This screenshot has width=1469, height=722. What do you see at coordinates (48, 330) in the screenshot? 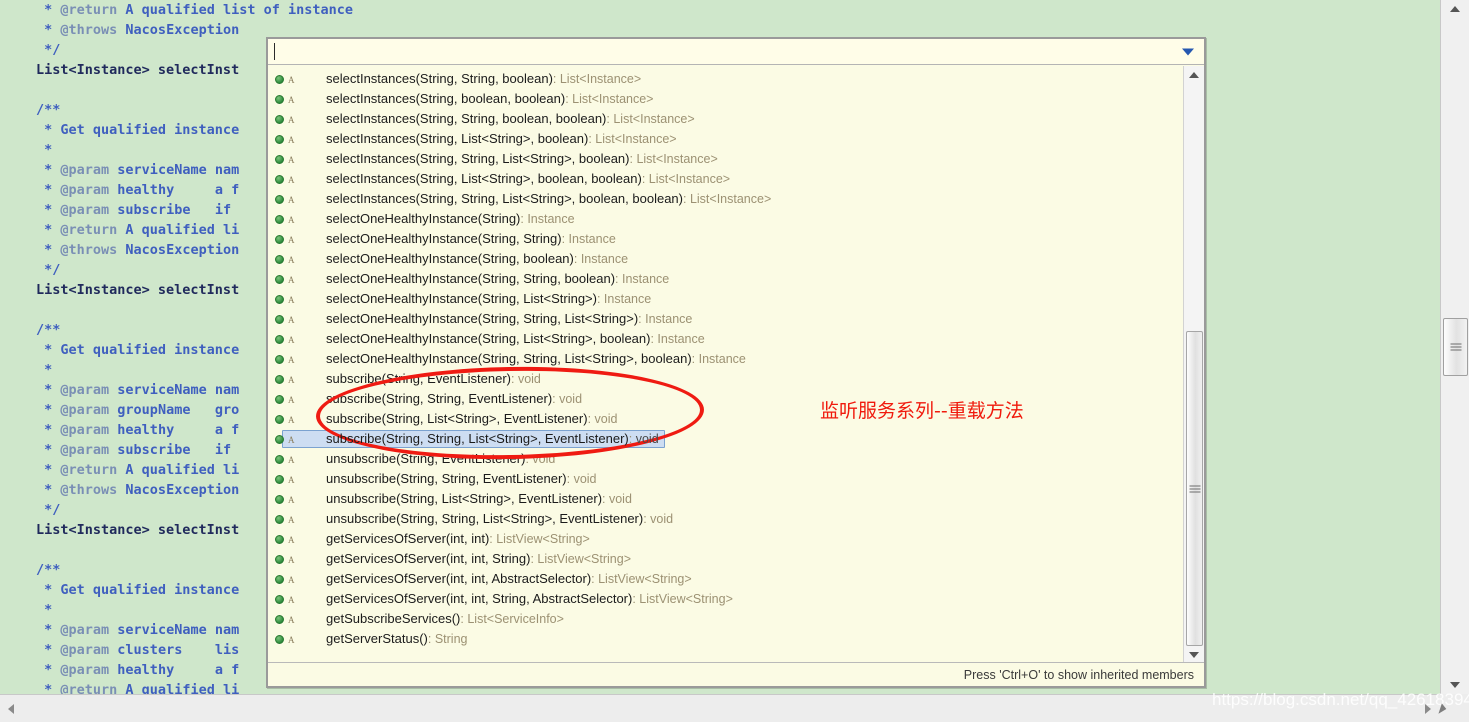
I see `code-token: /**` at bounding box center [48, 330].